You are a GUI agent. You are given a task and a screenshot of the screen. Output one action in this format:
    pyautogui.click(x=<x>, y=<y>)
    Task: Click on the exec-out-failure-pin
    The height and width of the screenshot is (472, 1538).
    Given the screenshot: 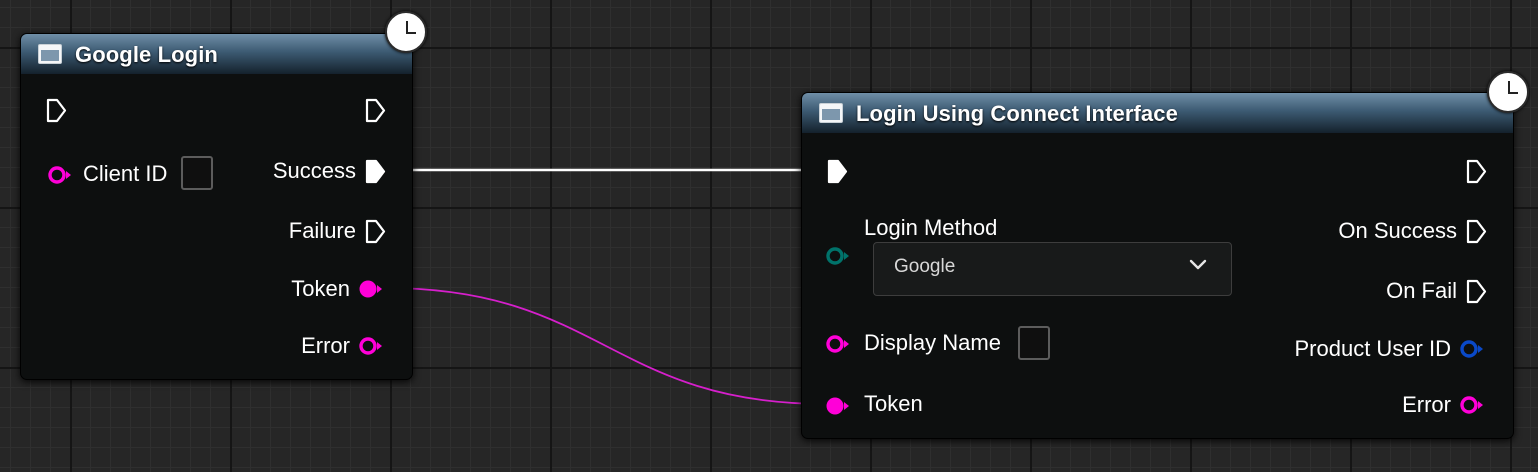 What is the action you would take?
    pyautogui.click(x=375, y=231)
    